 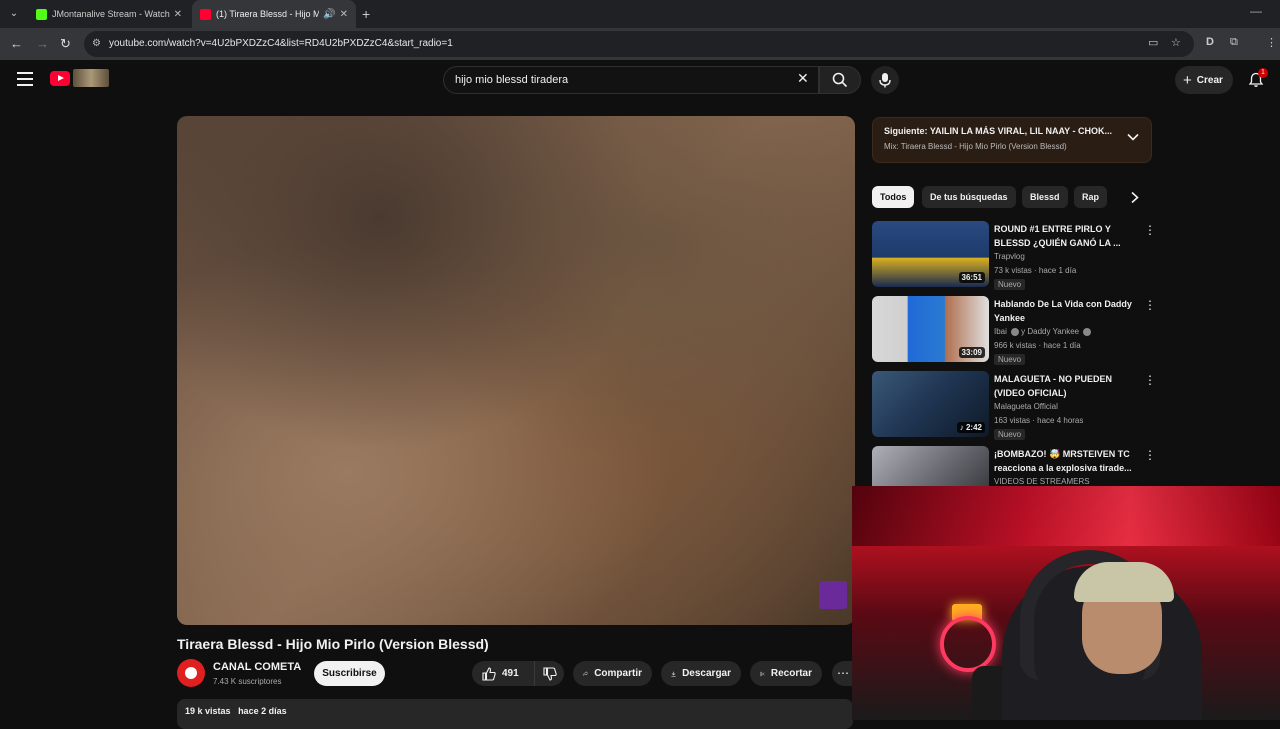 What do you see at coordinates (1133, 137) in the screenshot?
I see `chevron-down-icon` at bounding box center [1133, 137].